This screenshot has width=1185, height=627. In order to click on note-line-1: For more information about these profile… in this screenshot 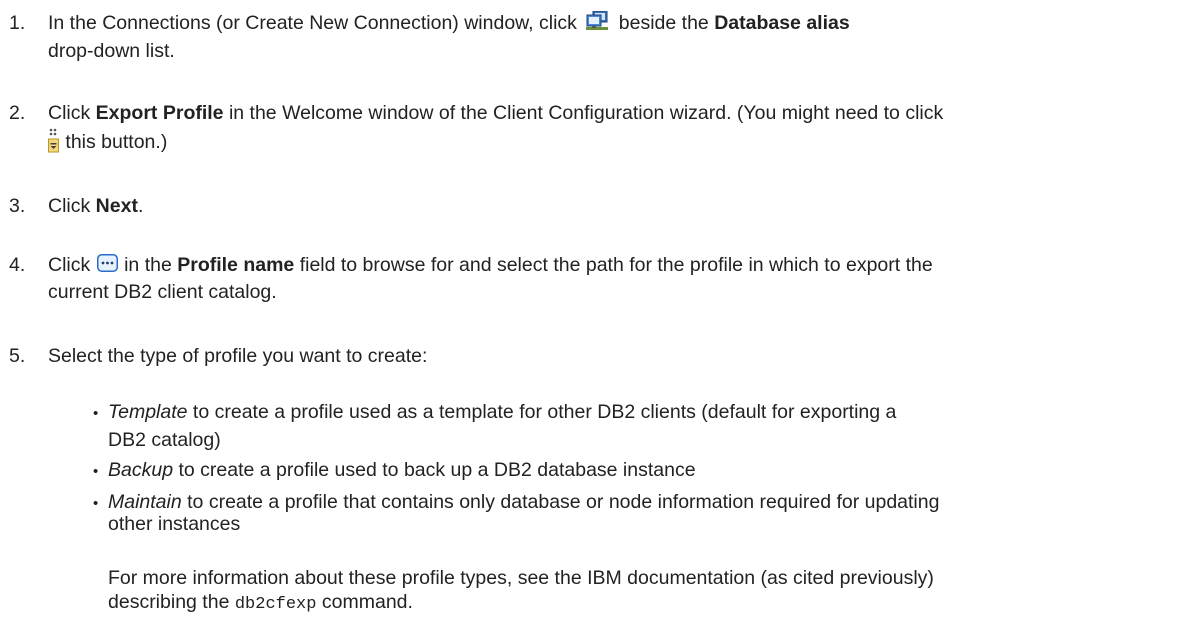, I will do `click(521, 578)`.